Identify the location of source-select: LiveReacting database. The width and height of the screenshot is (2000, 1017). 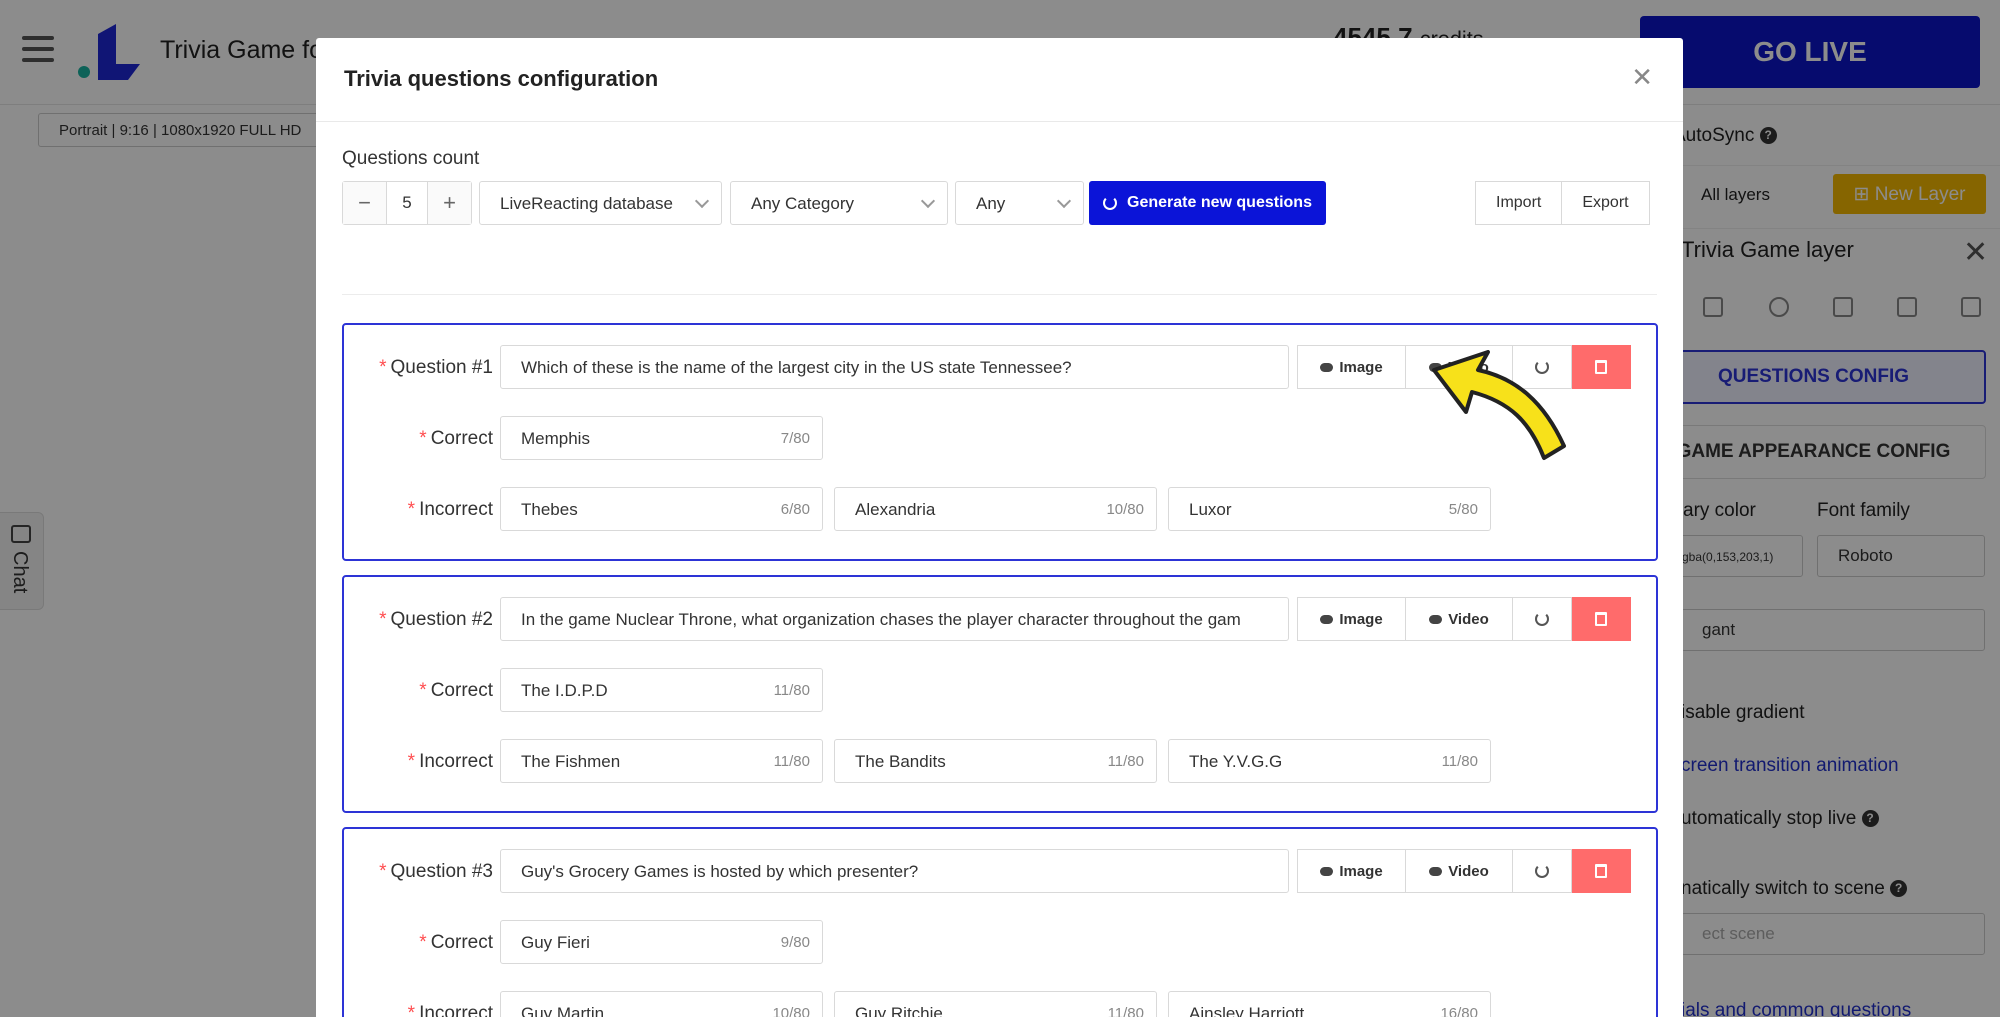
(600, 203).